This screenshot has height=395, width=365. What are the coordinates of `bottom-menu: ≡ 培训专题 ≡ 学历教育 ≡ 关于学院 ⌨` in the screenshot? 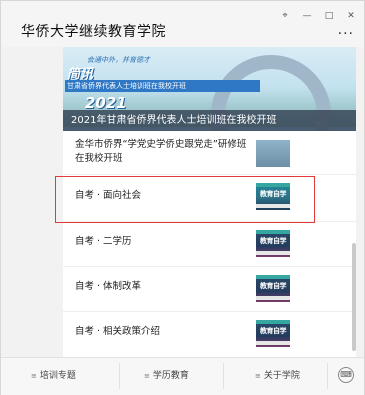 It's located at (182, 376).